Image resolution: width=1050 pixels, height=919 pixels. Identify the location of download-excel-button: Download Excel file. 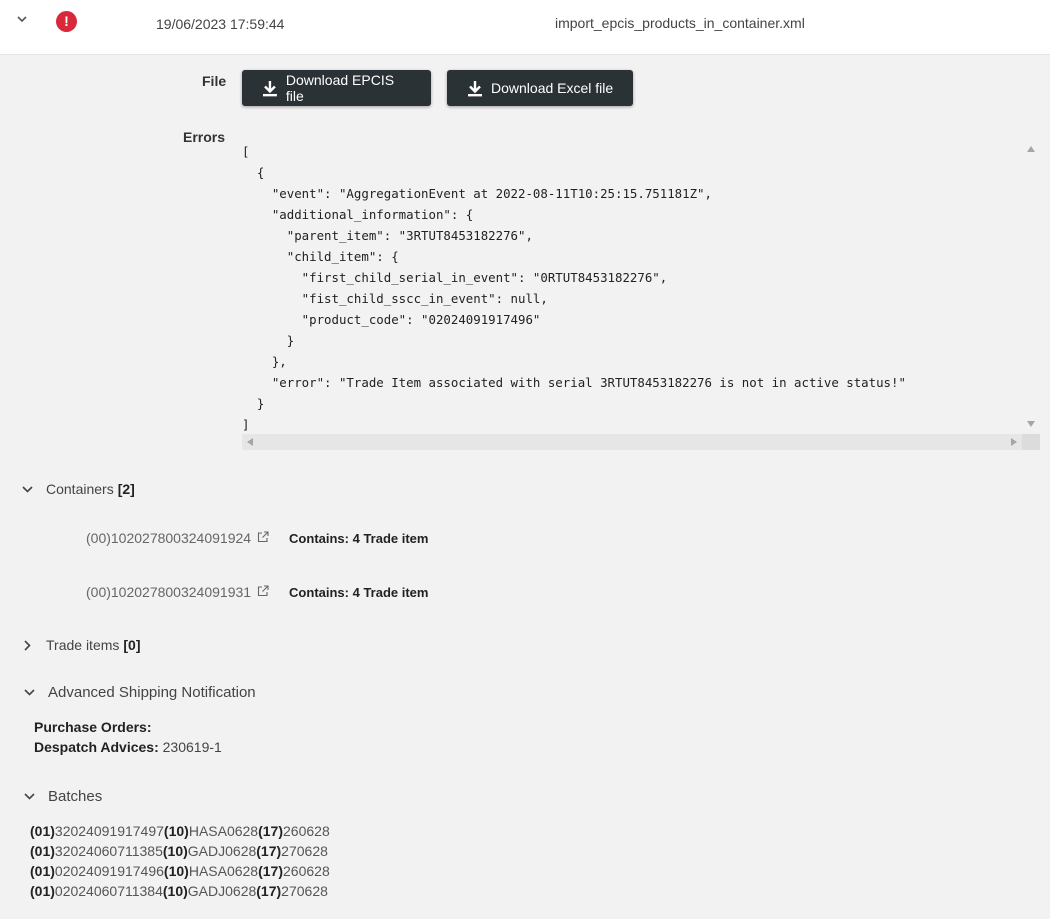
(540, 88).